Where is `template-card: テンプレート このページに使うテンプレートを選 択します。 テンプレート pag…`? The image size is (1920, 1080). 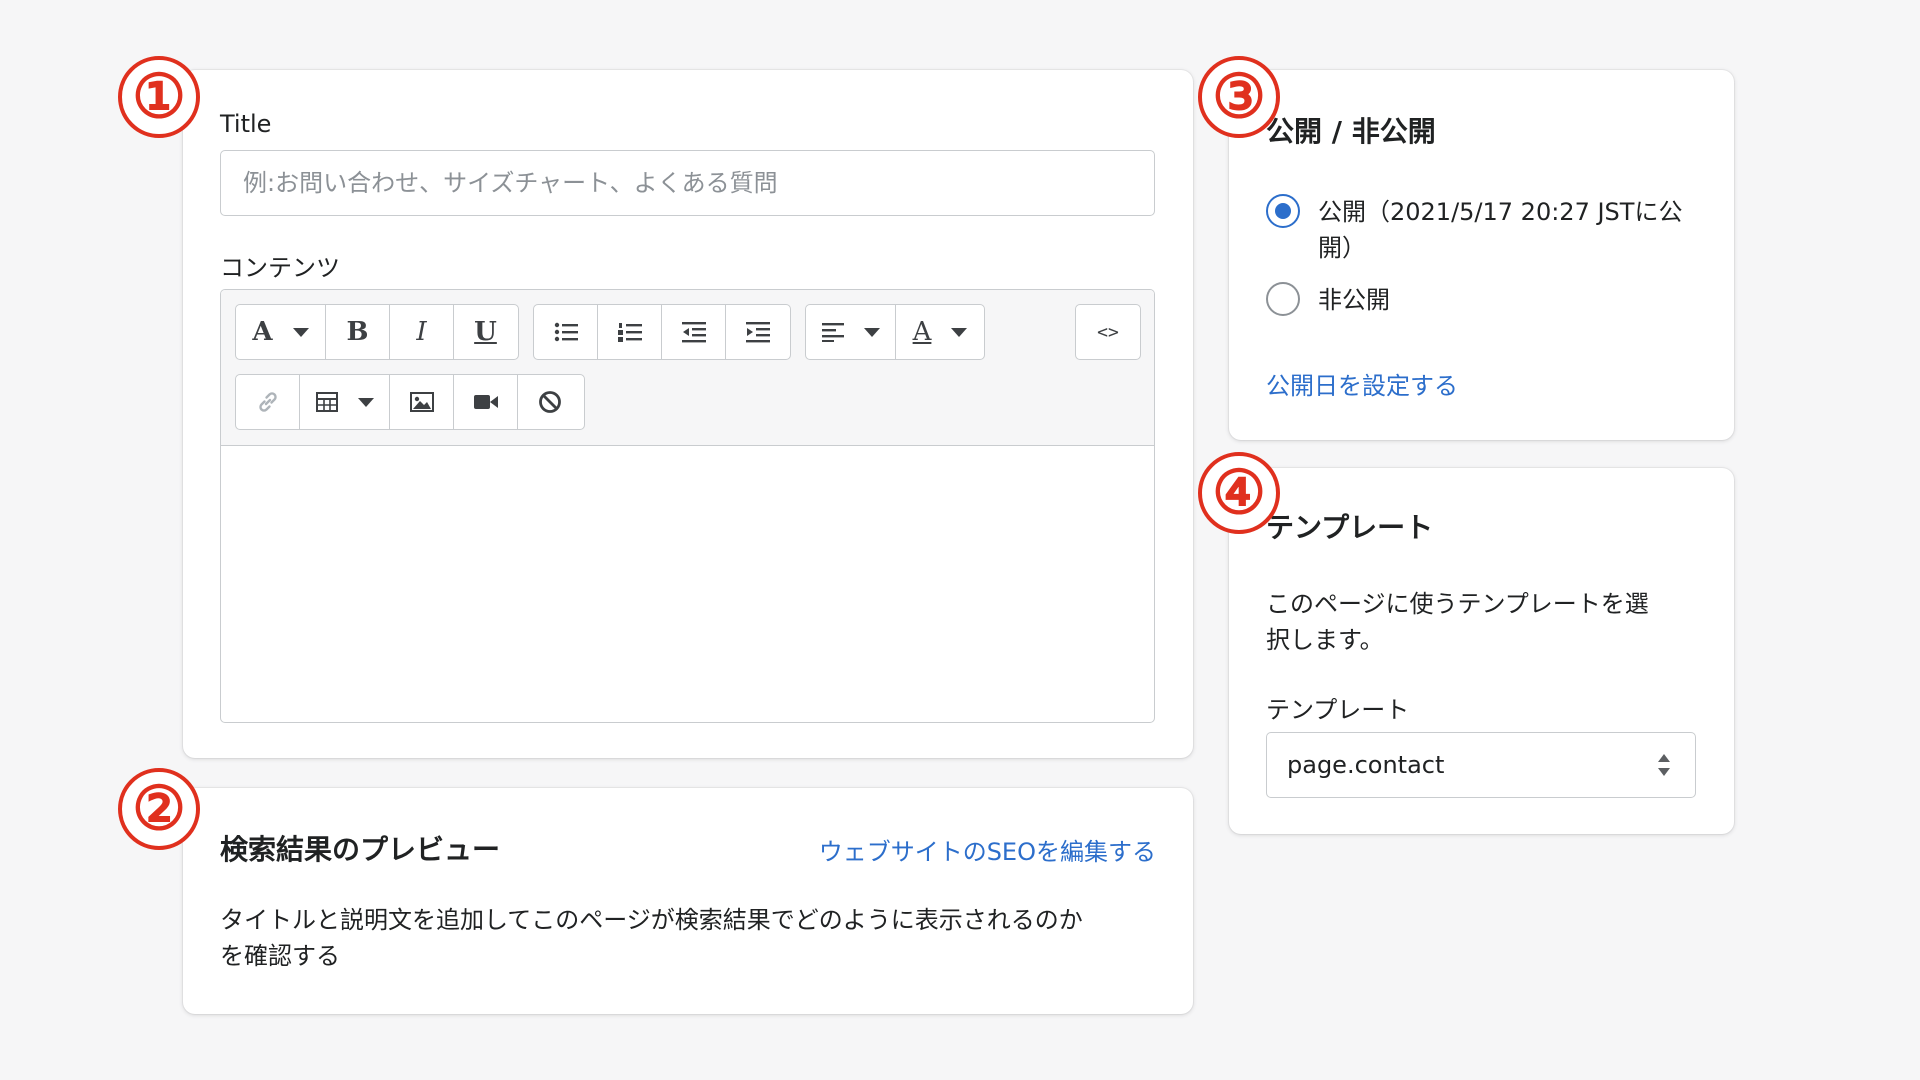
template-card: テンプレート このページに使うテンプレートを選 択します。 テンプレート pag… is located at coordinates (1481, 651).